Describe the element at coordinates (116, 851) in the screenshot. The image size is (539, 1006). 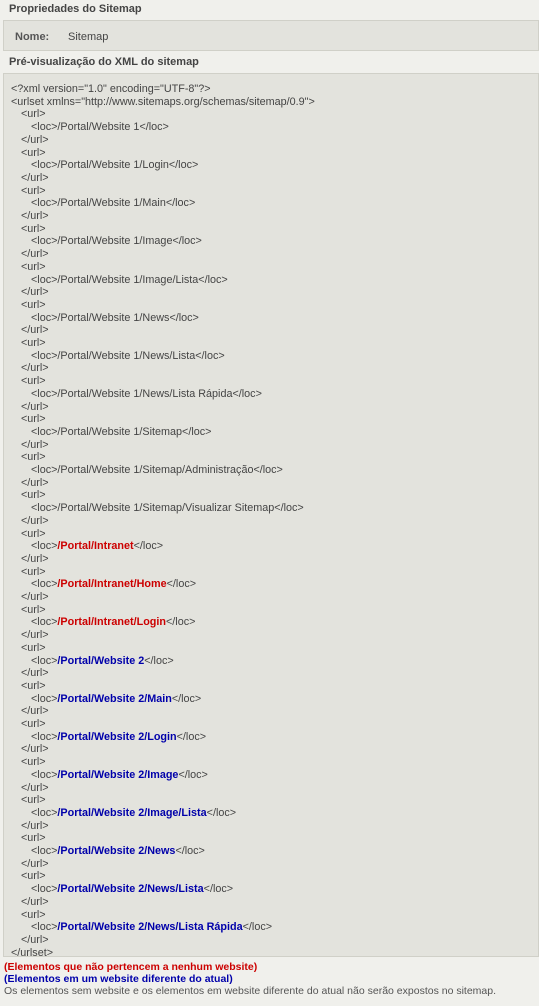
I see `sitemap-entry-path: /Portal/Website 2/News` at that location.